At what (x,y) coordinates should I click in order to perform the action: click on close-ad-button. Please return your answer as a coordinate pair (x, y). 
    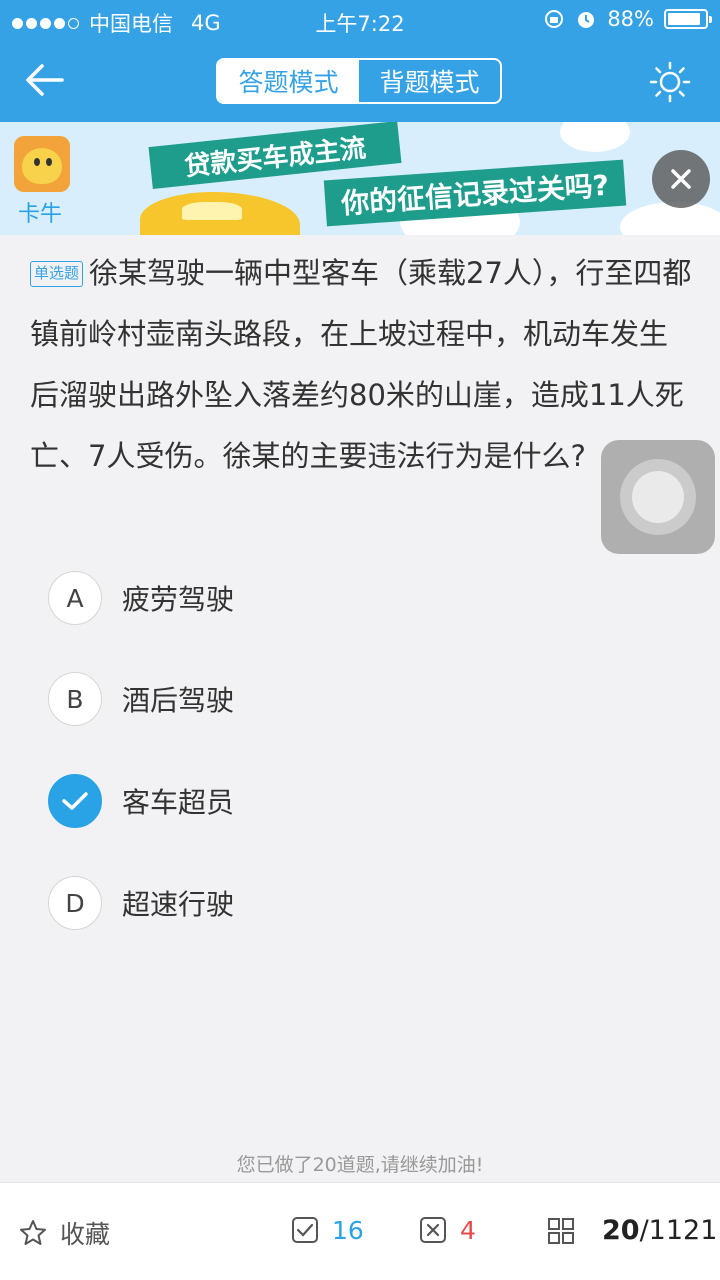
    Looking at the image, I should click on (681, 179).